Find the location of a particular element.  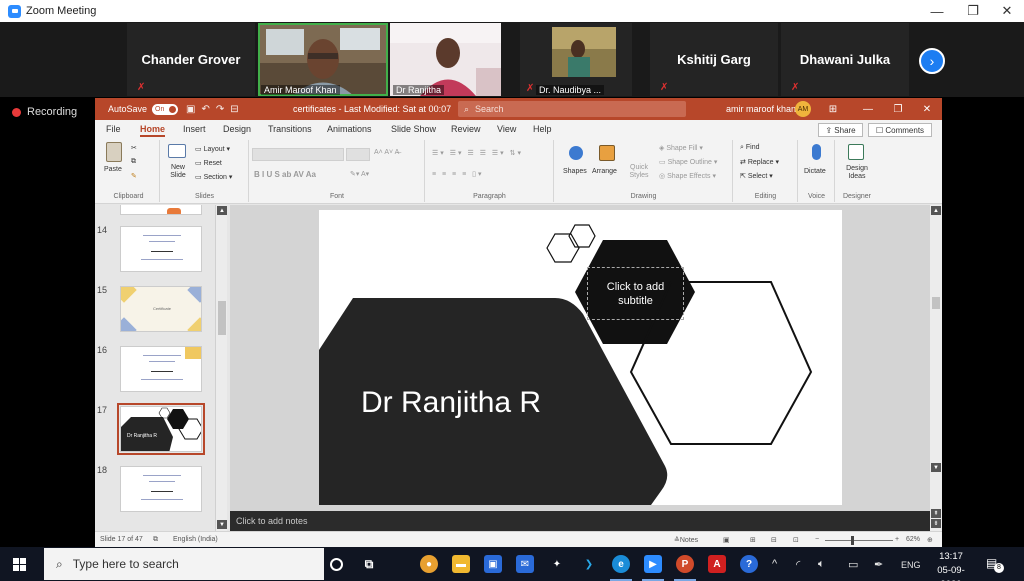

slide-sorter-icon: ⊞ is located at coordinates (753, 540).